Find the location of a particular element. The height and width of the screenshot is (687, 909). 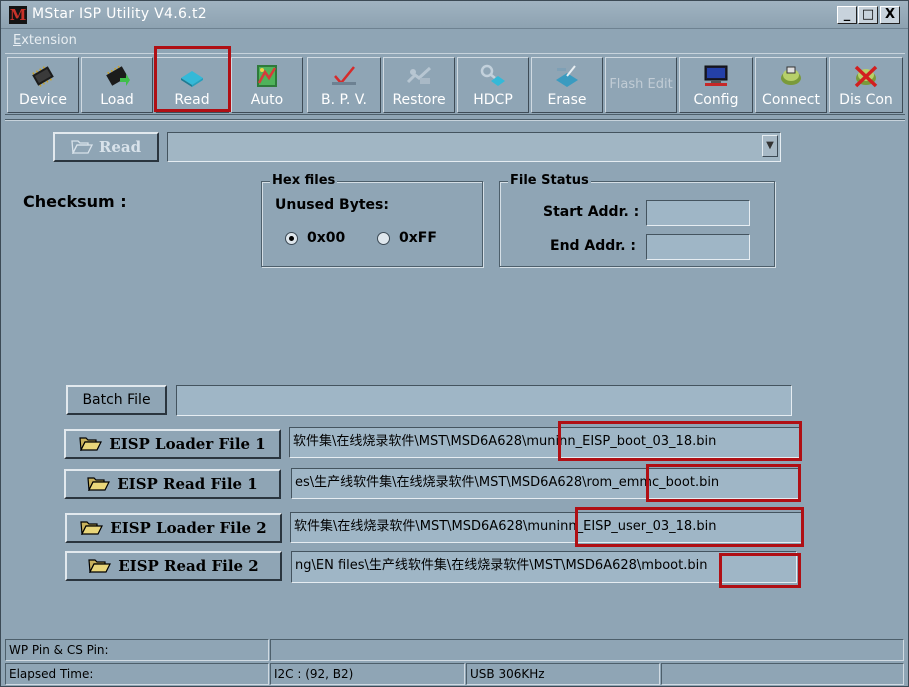

start-addr-field is located at coordinates (698, 213).